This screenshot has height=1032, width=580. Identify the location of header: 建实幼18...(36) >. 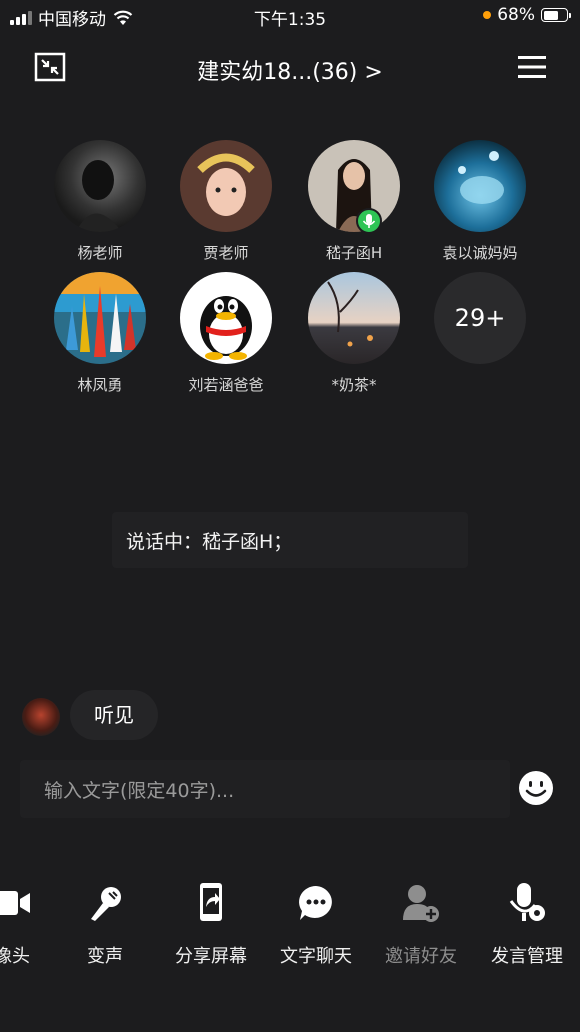
(290, 67).